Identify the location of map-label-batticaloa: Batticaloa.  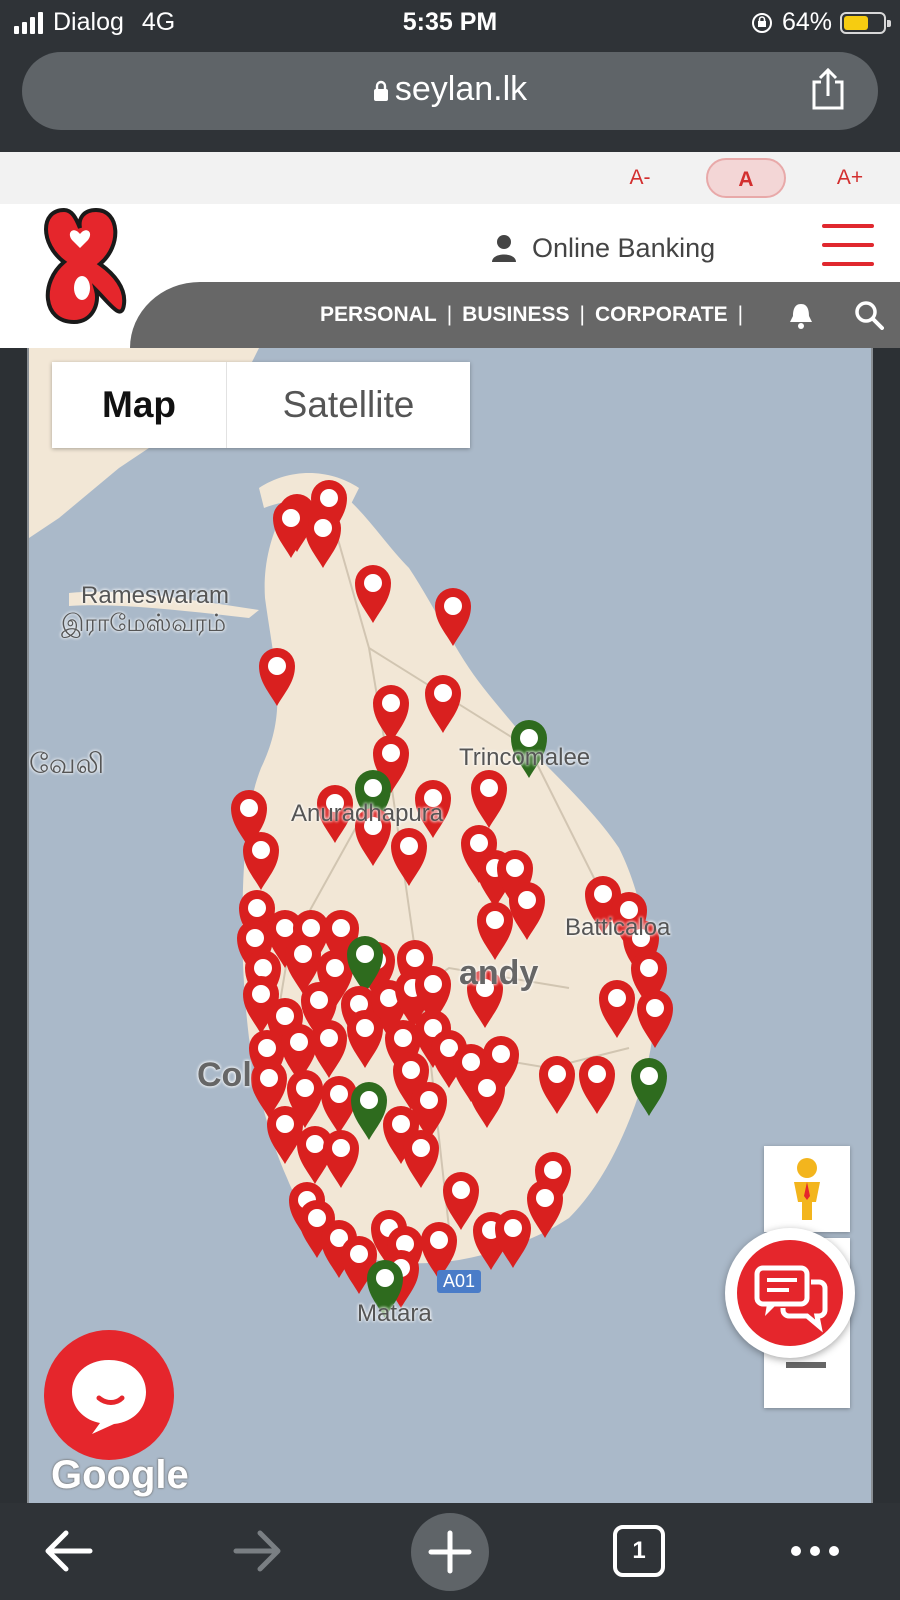
(618, 927).